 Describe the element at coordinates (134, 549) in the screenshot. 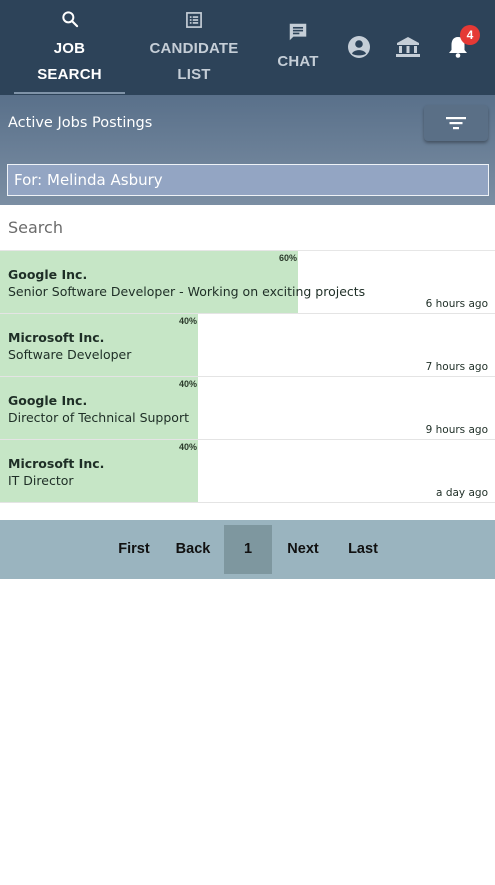

I see `first-page-button: First` at that location.